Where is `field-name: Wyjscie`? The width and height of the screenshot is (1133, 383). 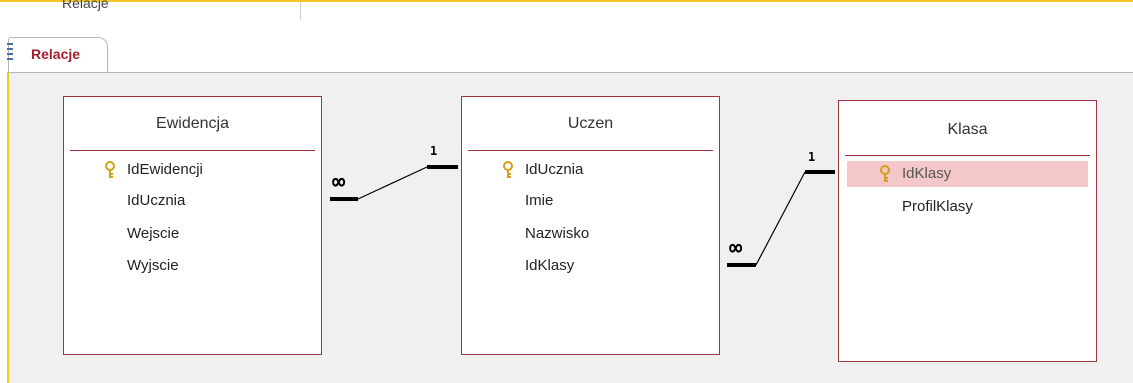 field-name: Wyjscie is located at coordinates (153, 265).